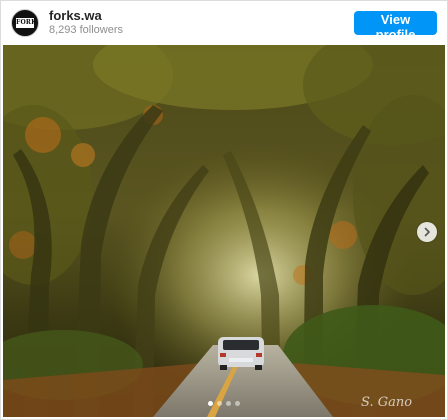 The width and height of the screenshot is (448, 420). I want to click on car, so click(241, 353).